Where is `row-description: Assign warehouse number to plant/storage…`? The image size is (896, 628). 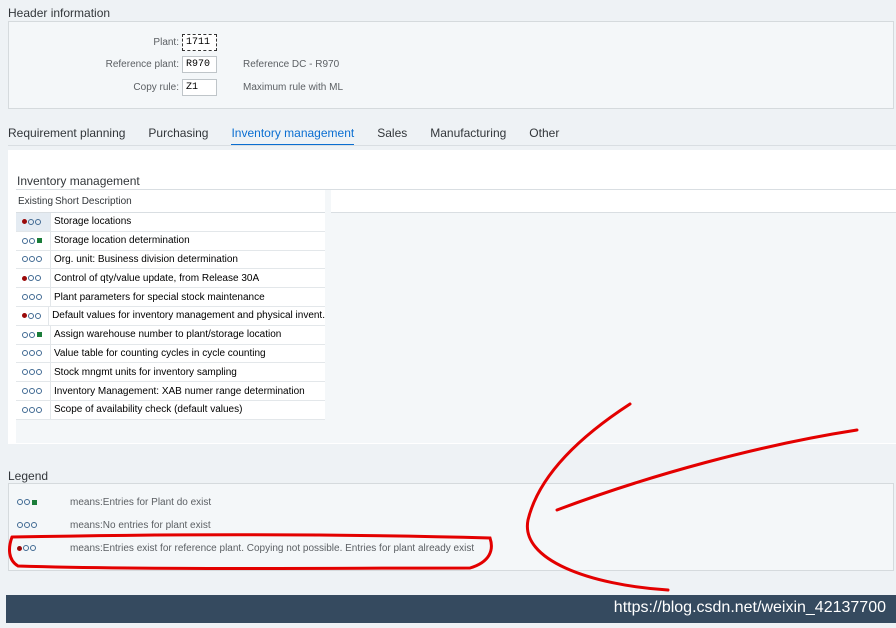 row-description: Assign warehouse number to plant/storage… is located at coordinates (168, 335).